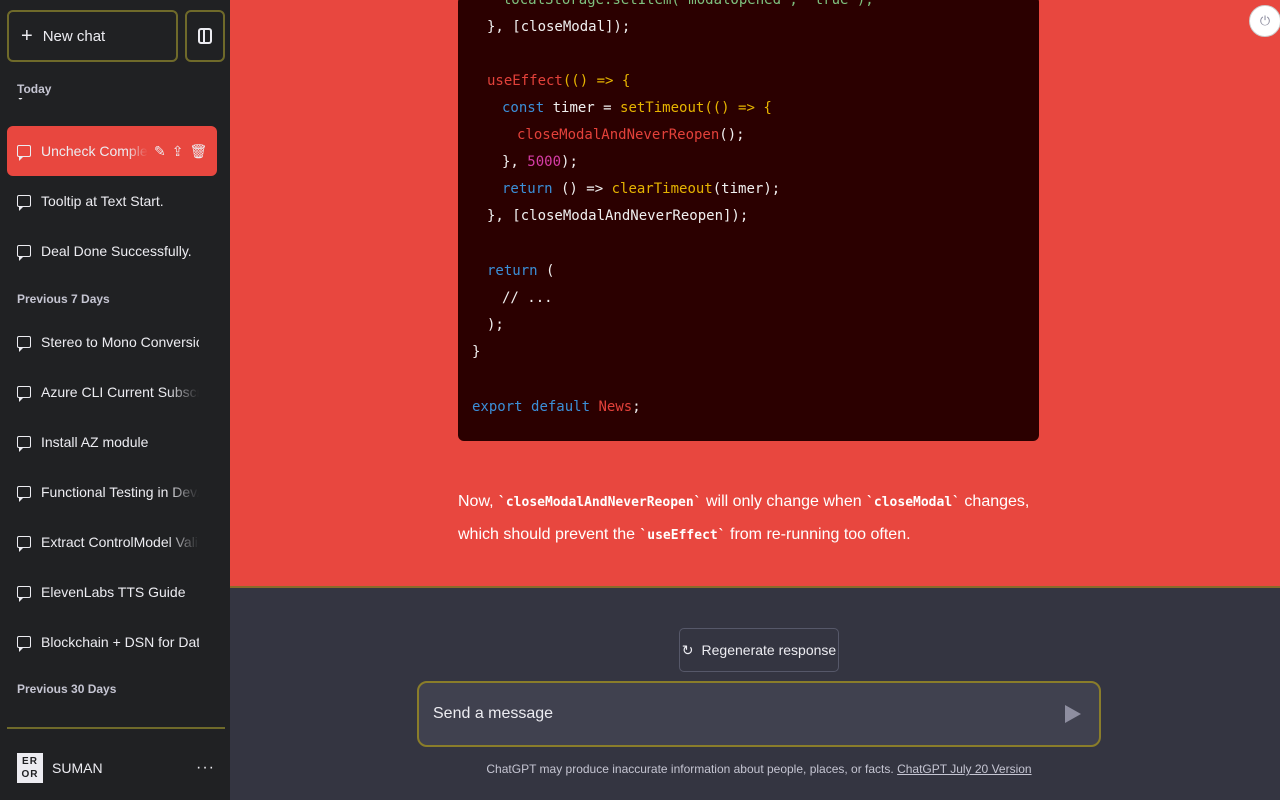 This screenshot has height=800, width=1280. Describe the element at coordinates (120, 542) in the screenshot. I see `sidebar-item-label: Extract ControlModel Validity` at that location.